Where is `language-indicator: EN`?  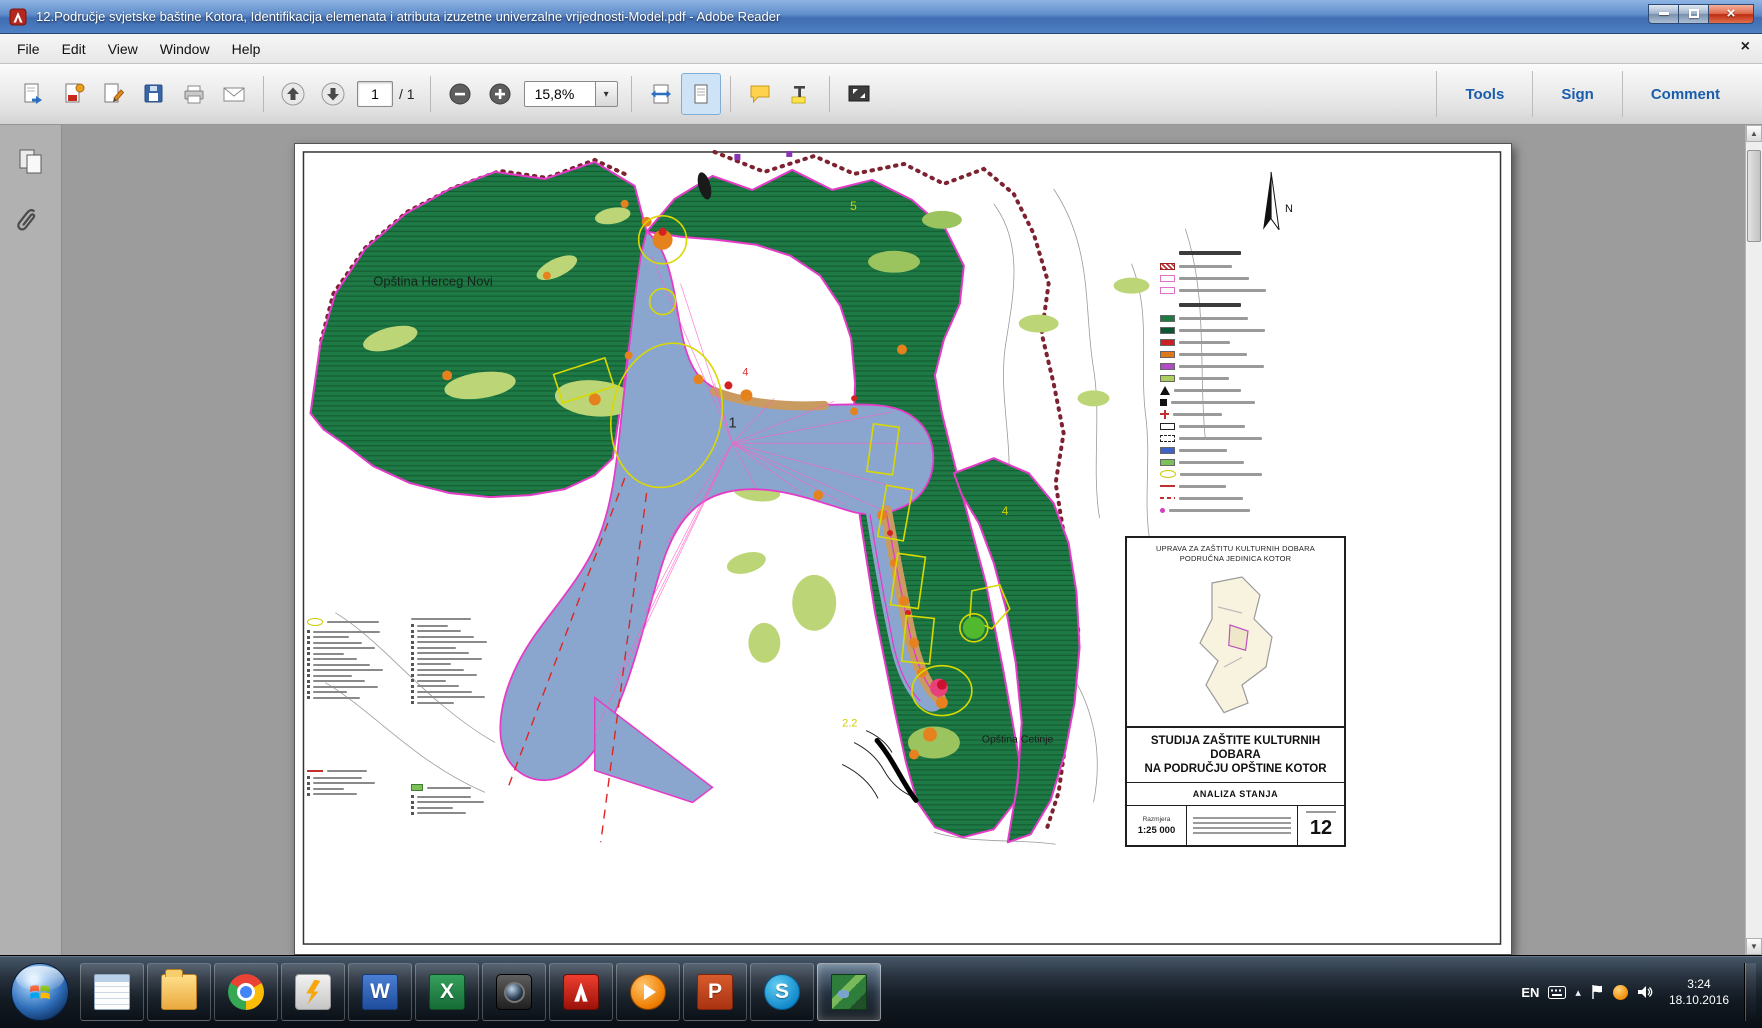
language-indicator: EN is located at coordinates (1530, 992).